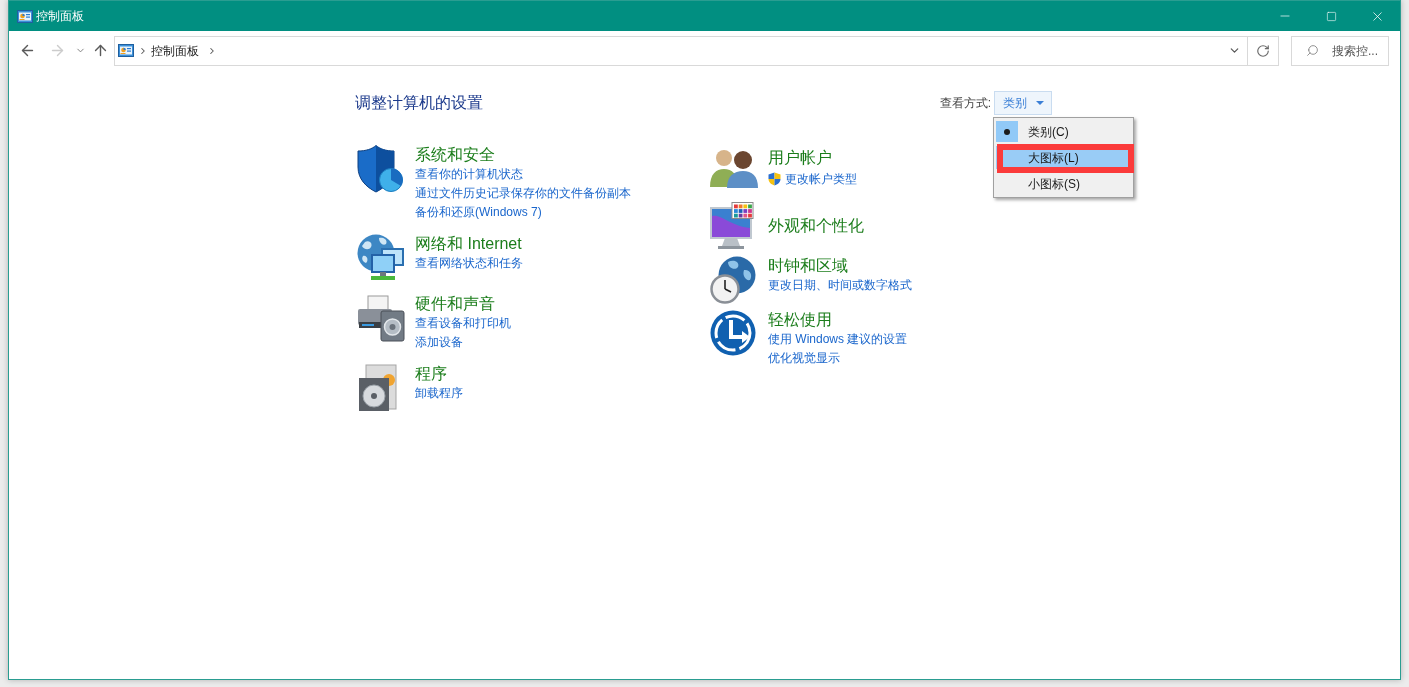 The height and width of the screenshot is (687, 1409). What do you see at coordinates (840, 285) in the screenshot?
I see `category-link: 更改日期、时间或数字格式` at bounding box center [840, 285].